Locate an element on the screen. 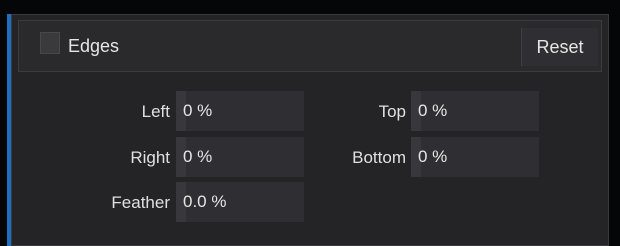 This screenshot has height=246, width=620. top-value: 0 % is located at coordinates (433, 110).